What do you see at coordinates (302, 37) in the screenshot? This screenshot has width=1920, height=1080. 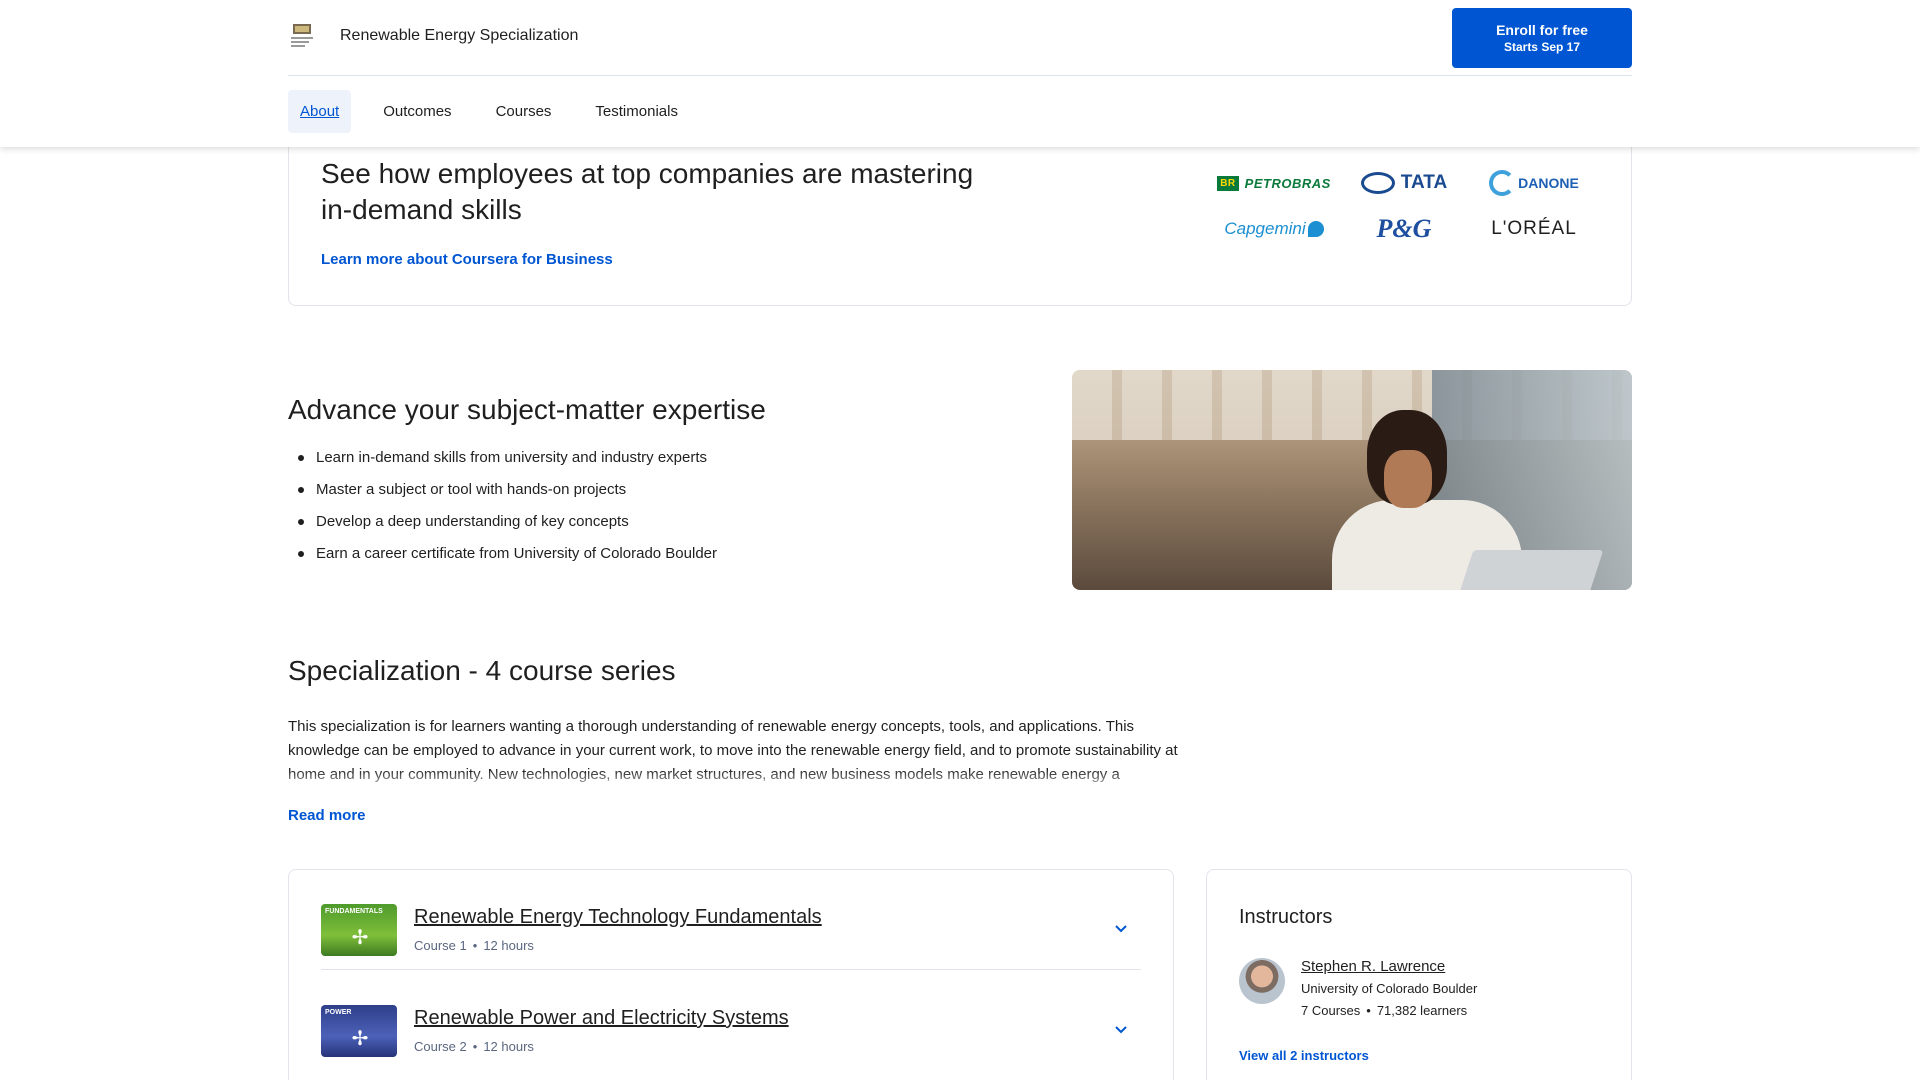 I see `university-logo-icon` at bounding box center [302, 37].